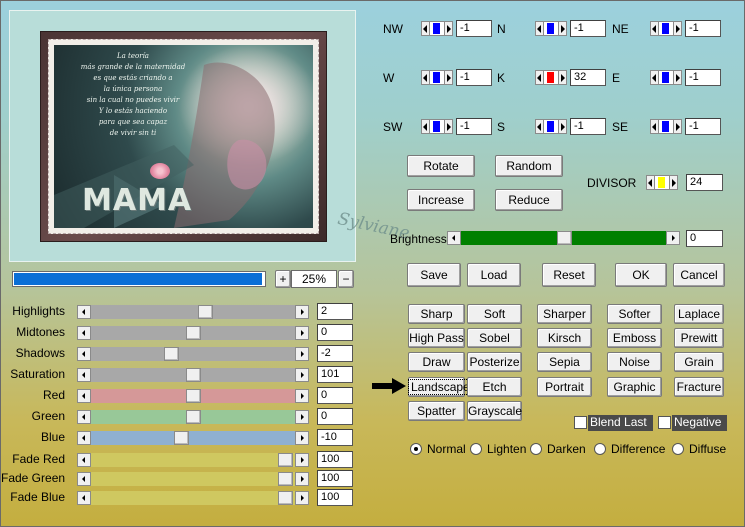 The height and width of the screenshot is (527, 745). What do you see at coordinates (564, 338) in the screenshot?
I see `preset-kirsch-button: Kirsch` at bounding box center [564, 338].